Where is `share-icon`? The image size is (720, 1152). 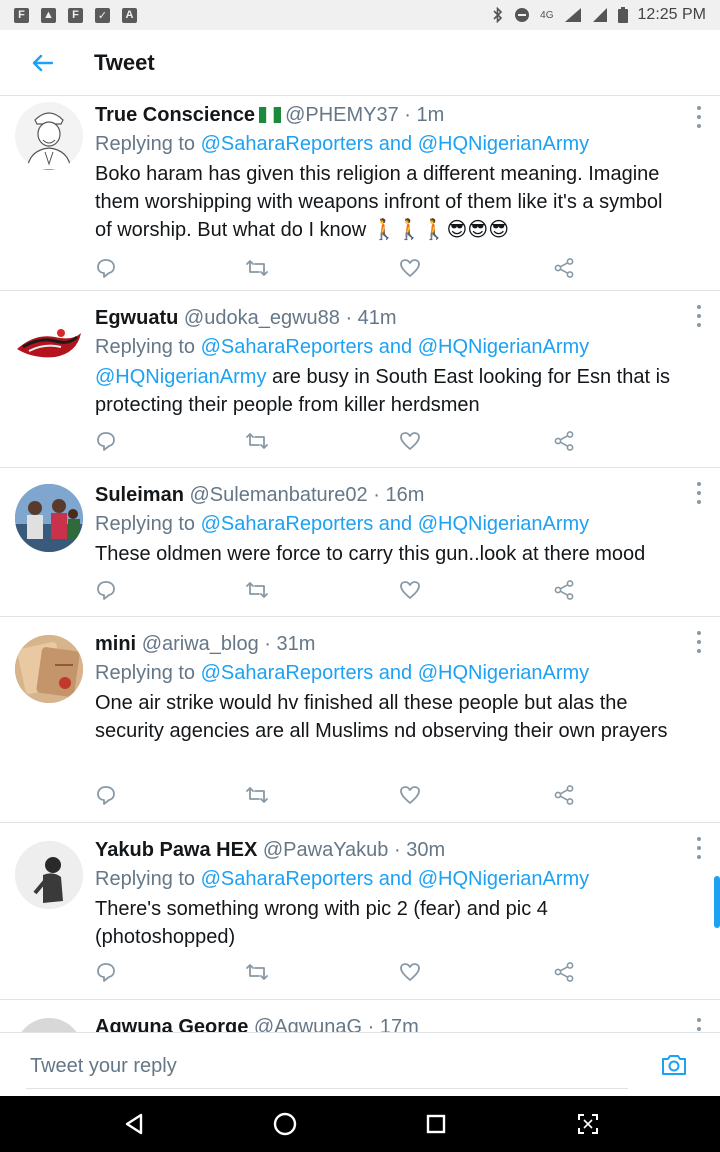 share-icon is located at coordinates (564, 795).